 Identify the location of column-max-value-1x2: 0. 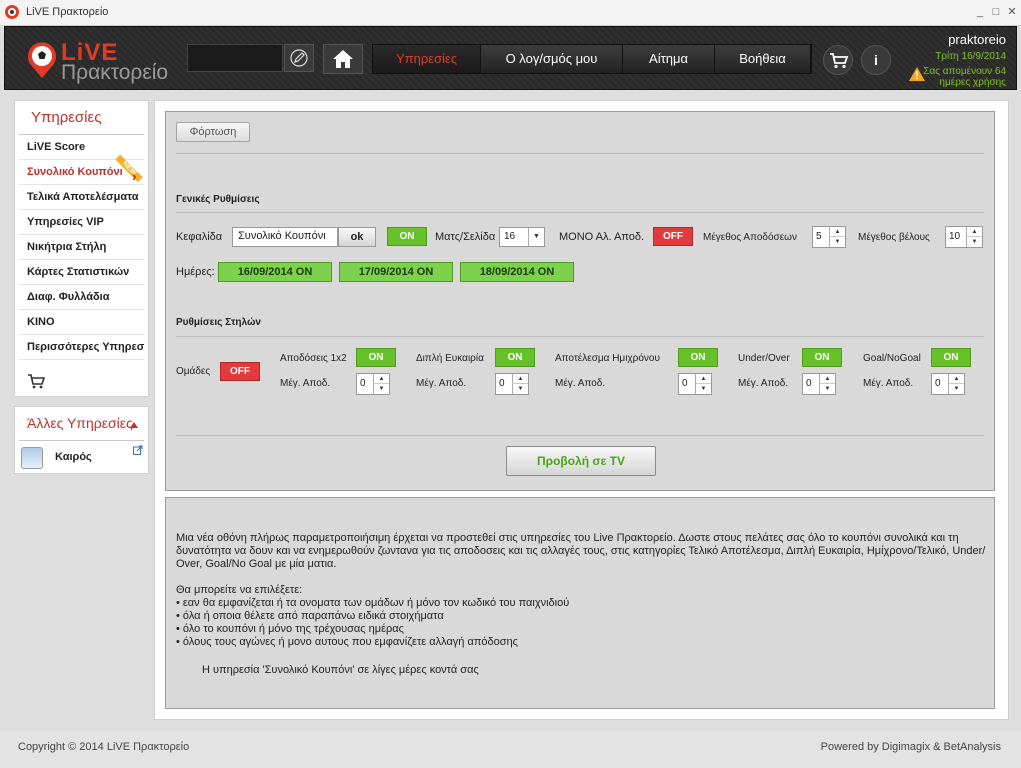
(363, 383).